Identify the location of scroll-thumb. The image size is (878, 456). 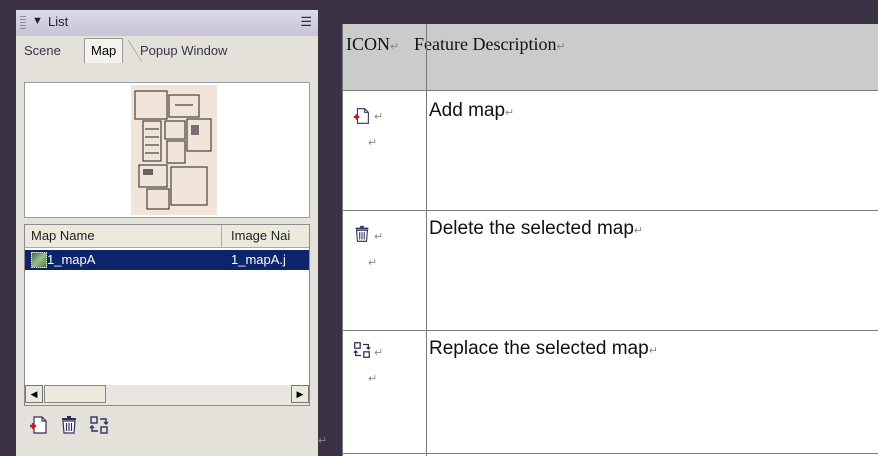
(75, 394).